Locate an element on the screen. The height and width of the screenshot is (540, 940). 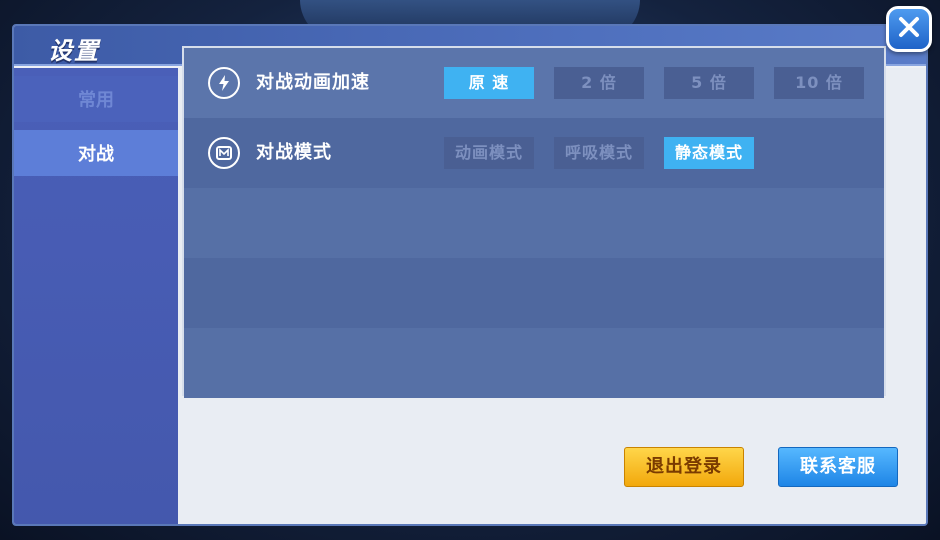
speed-option-10x: 10 倍 is located at coordinates (819, 83).